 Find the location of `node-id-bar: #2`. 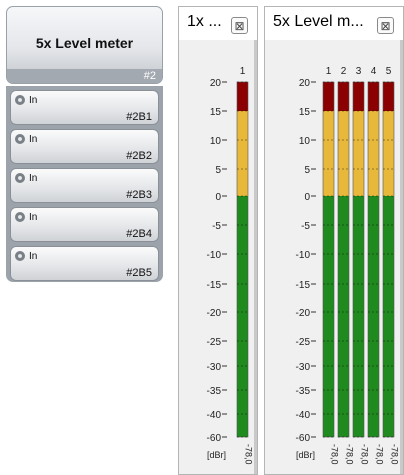

node-id-bar: #2 is located at coordinates (84, 76).